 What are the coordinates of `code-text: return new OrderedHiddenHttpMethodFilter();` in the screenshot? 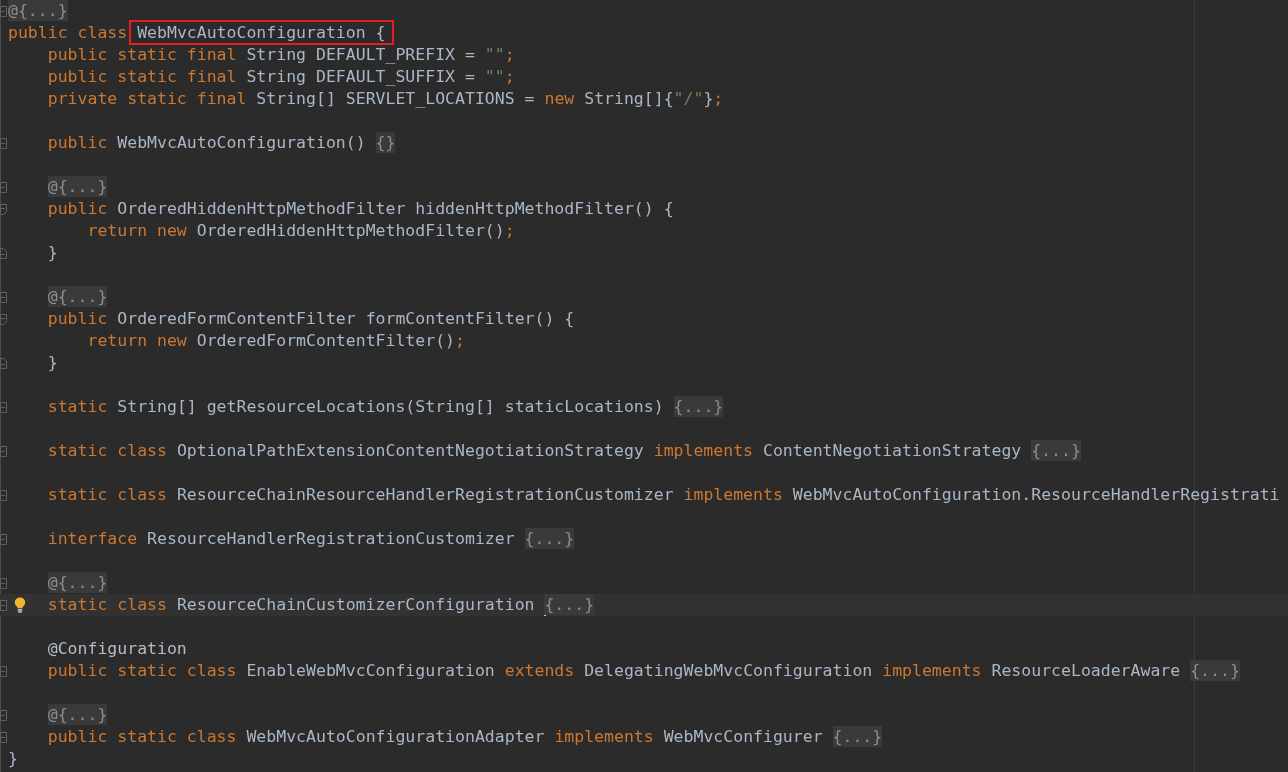 It's located at (301, 230).